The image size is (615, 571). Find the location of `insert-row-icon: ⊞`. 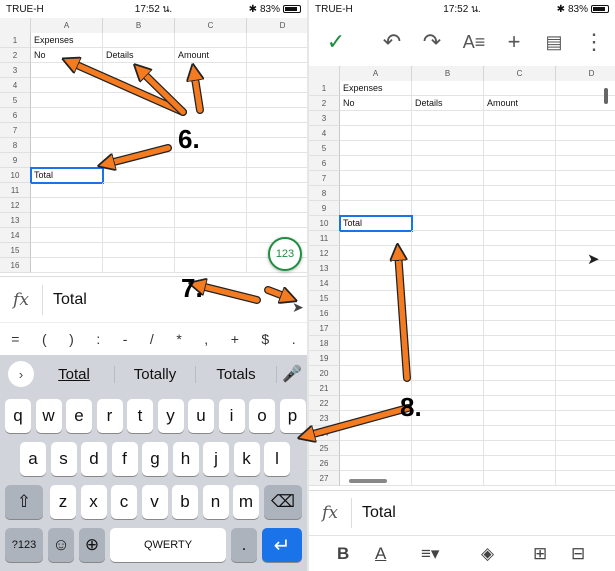

insert-row-icon: ⊞ is located at coordinates (540, 554).